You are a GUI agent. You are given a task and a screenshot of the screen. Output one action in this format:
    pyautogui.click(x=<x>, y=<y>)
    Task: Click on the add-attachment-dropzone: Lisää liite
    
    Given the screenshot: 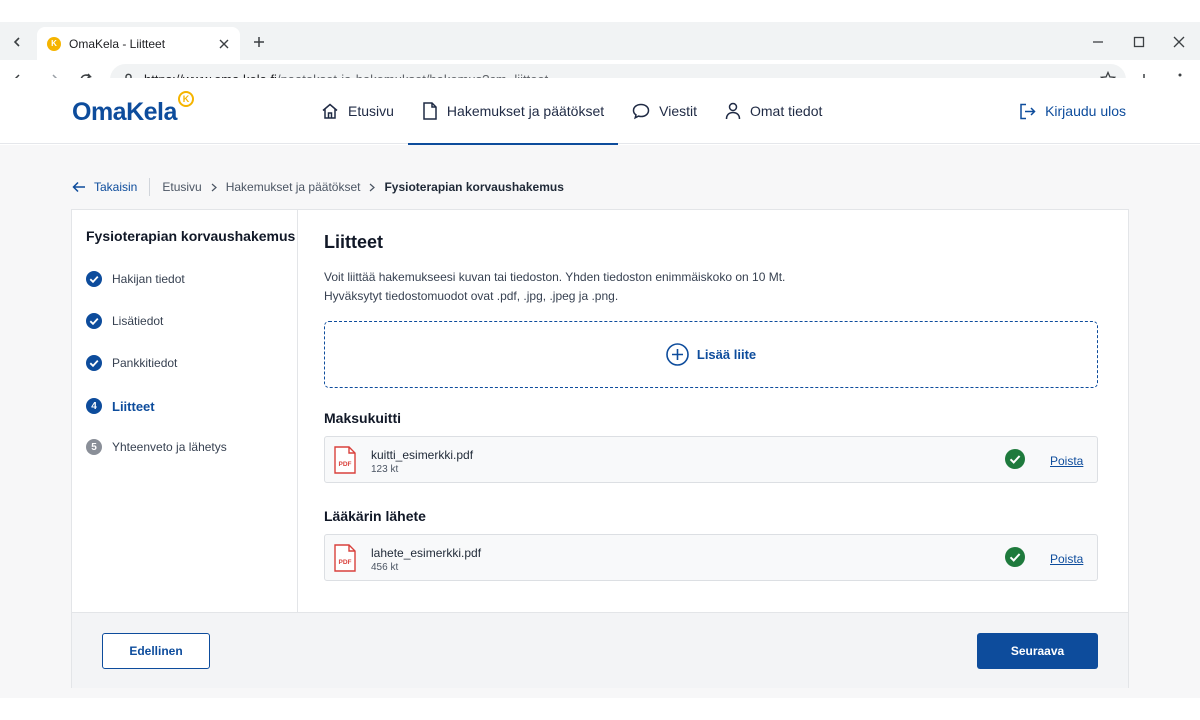 What is the action you would take?
    pyautogui.click(x=711, y=354)
    